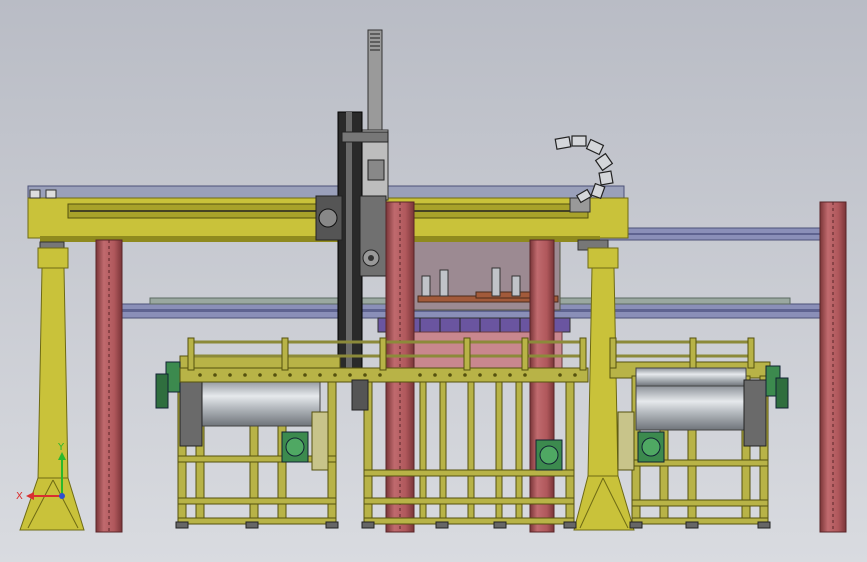 This screenshot has height=562, width=867. I want to click on triad-x-label: X, so click(19, 496).